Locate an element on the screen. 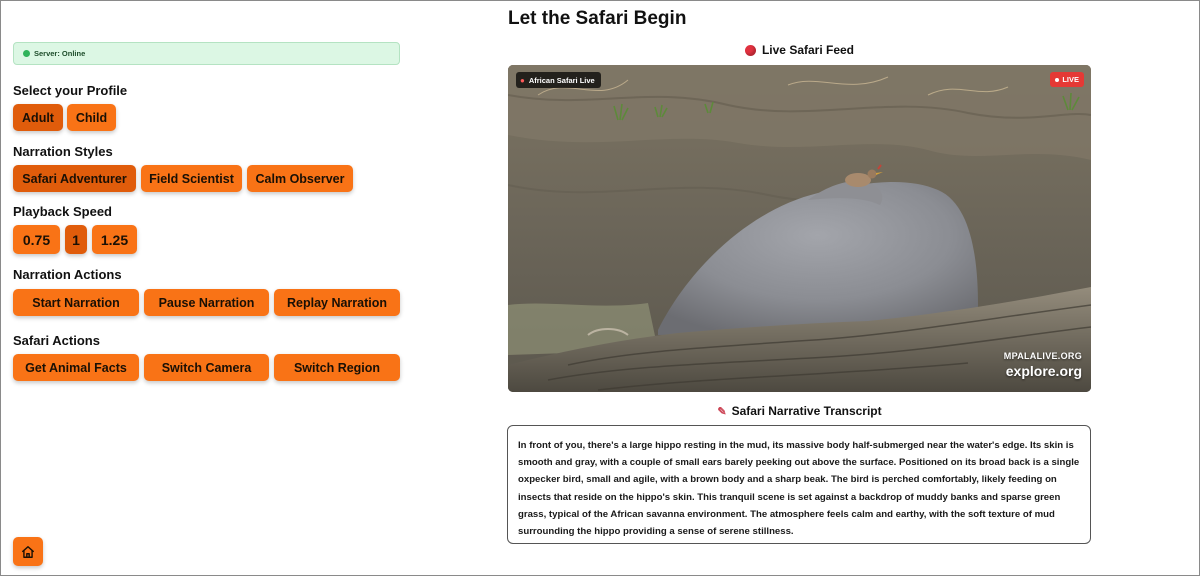  narration-actions-title: Narration Actions is located at coordinates (67, 274).